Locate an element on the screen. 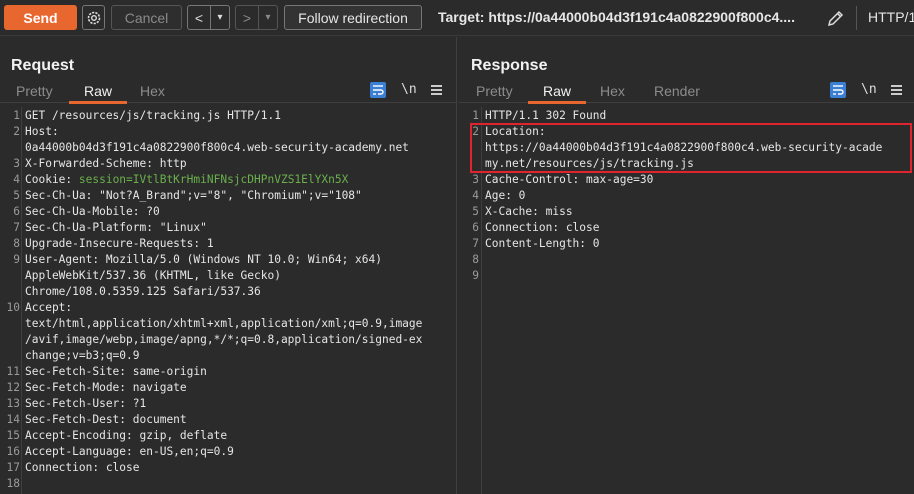 The width and height of the screenshot is (914, 494). follow-redirection-button: Follow redirection is located at coordinates (353, 17).